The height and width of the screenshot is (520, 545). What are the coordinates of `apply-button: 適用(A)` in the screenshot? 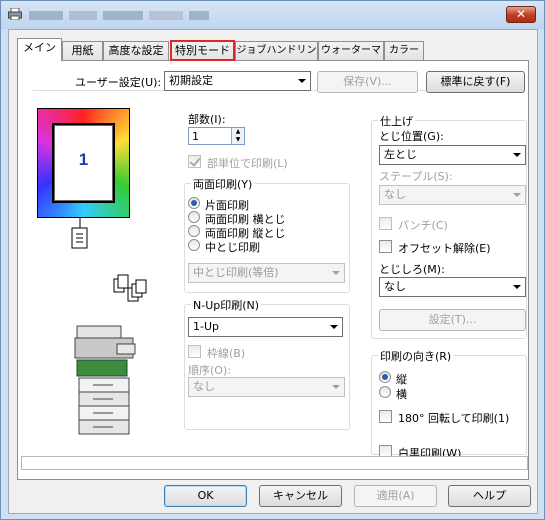 It's located at (395, 496).